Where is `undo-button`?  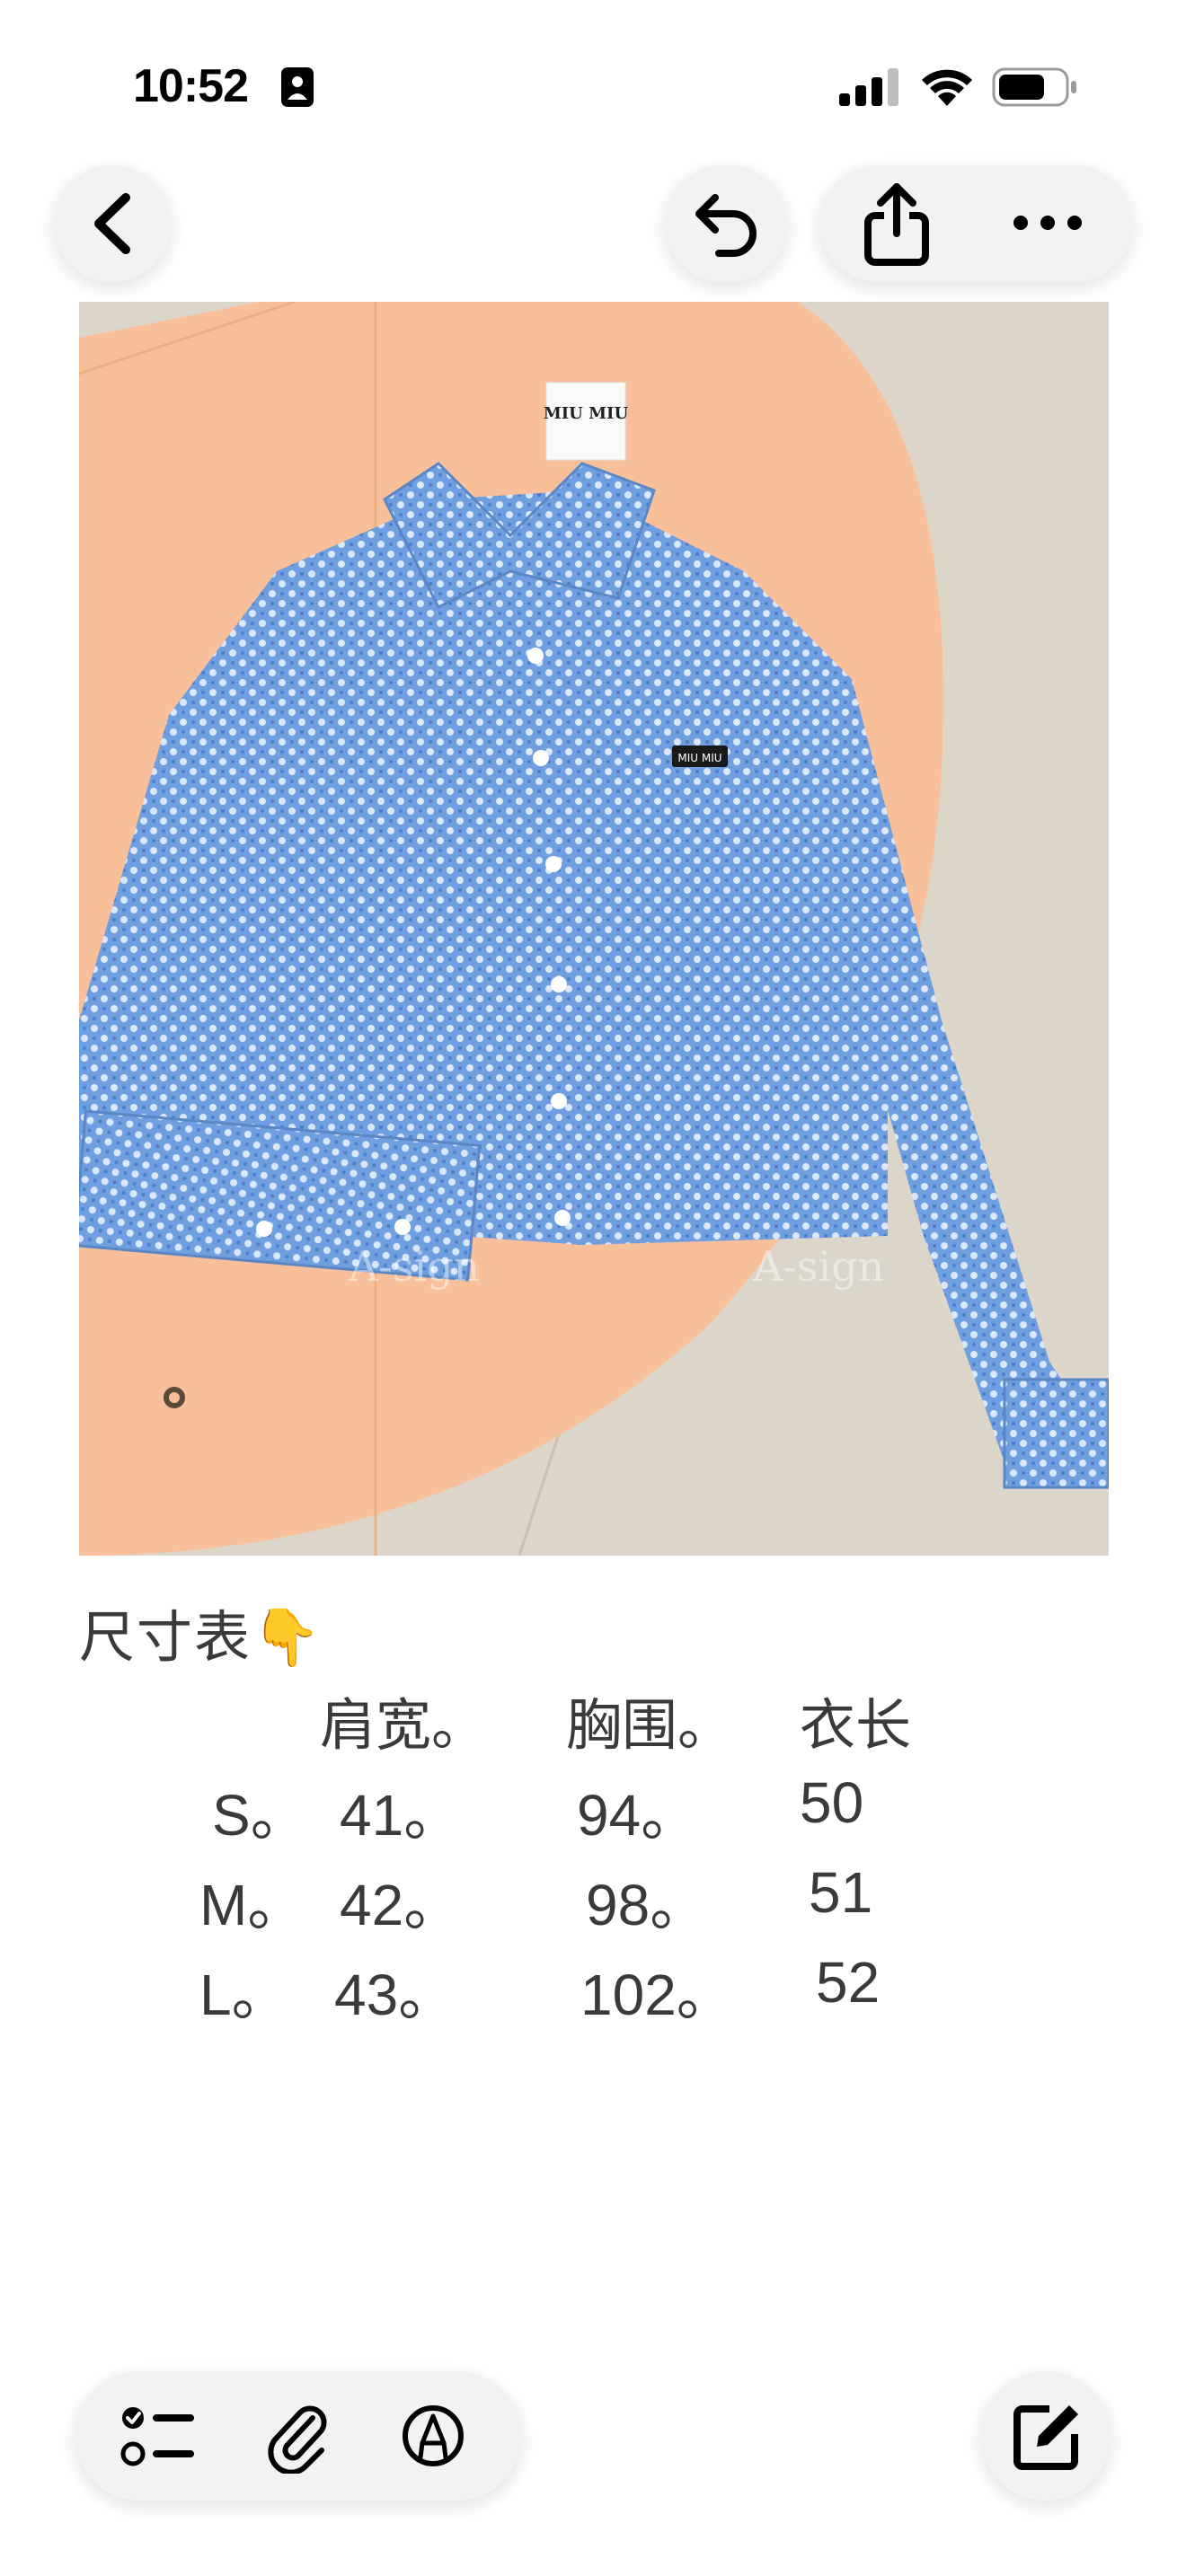 undo-button is located at coordinates (726, 223).